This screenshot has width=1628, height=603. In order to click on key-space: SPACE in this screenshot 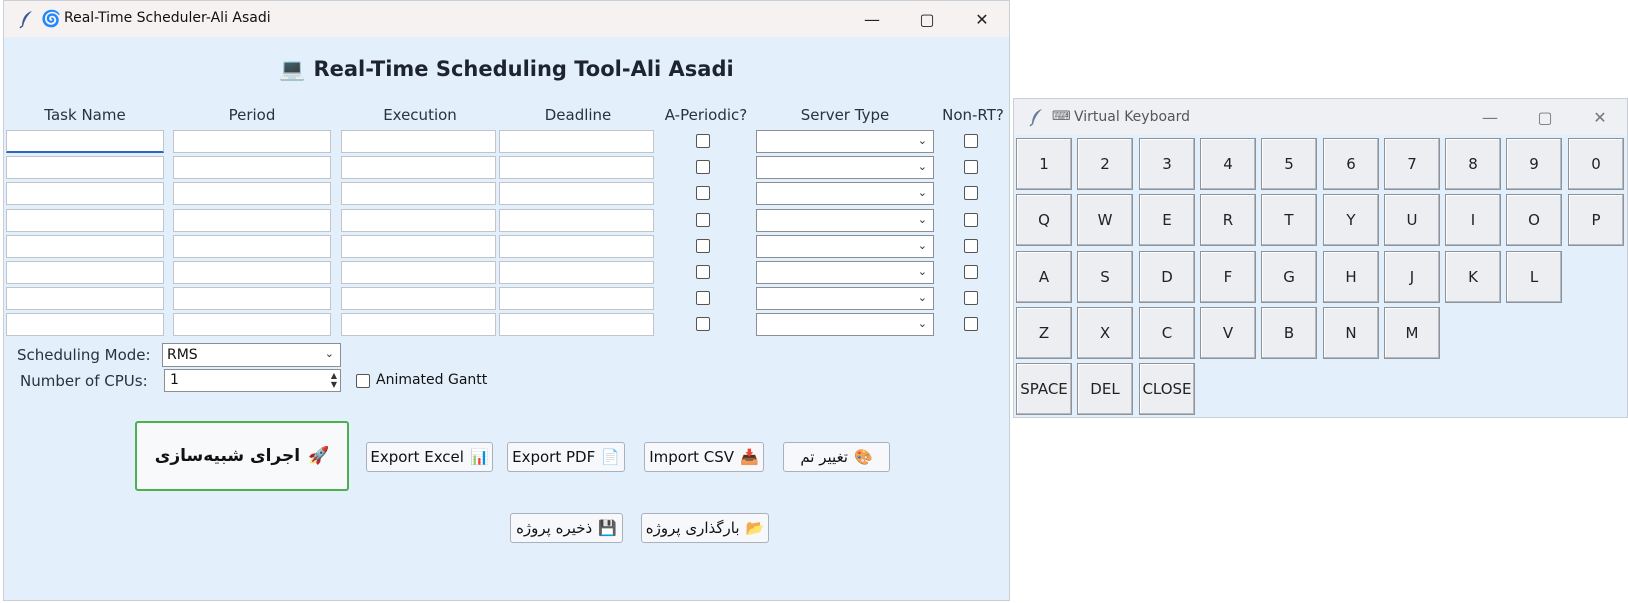, I will do `click(1044, 389)`.